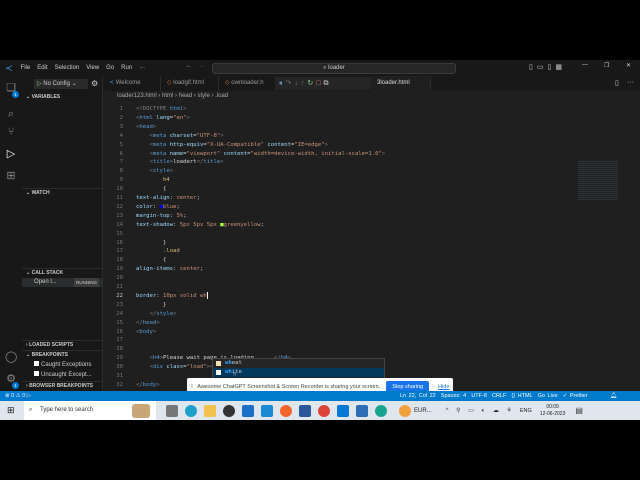  What do you see at coordinates (11, 176) in the screenshot?
I see `extensions-icon: ⊞` at bounding box center [11, 176].